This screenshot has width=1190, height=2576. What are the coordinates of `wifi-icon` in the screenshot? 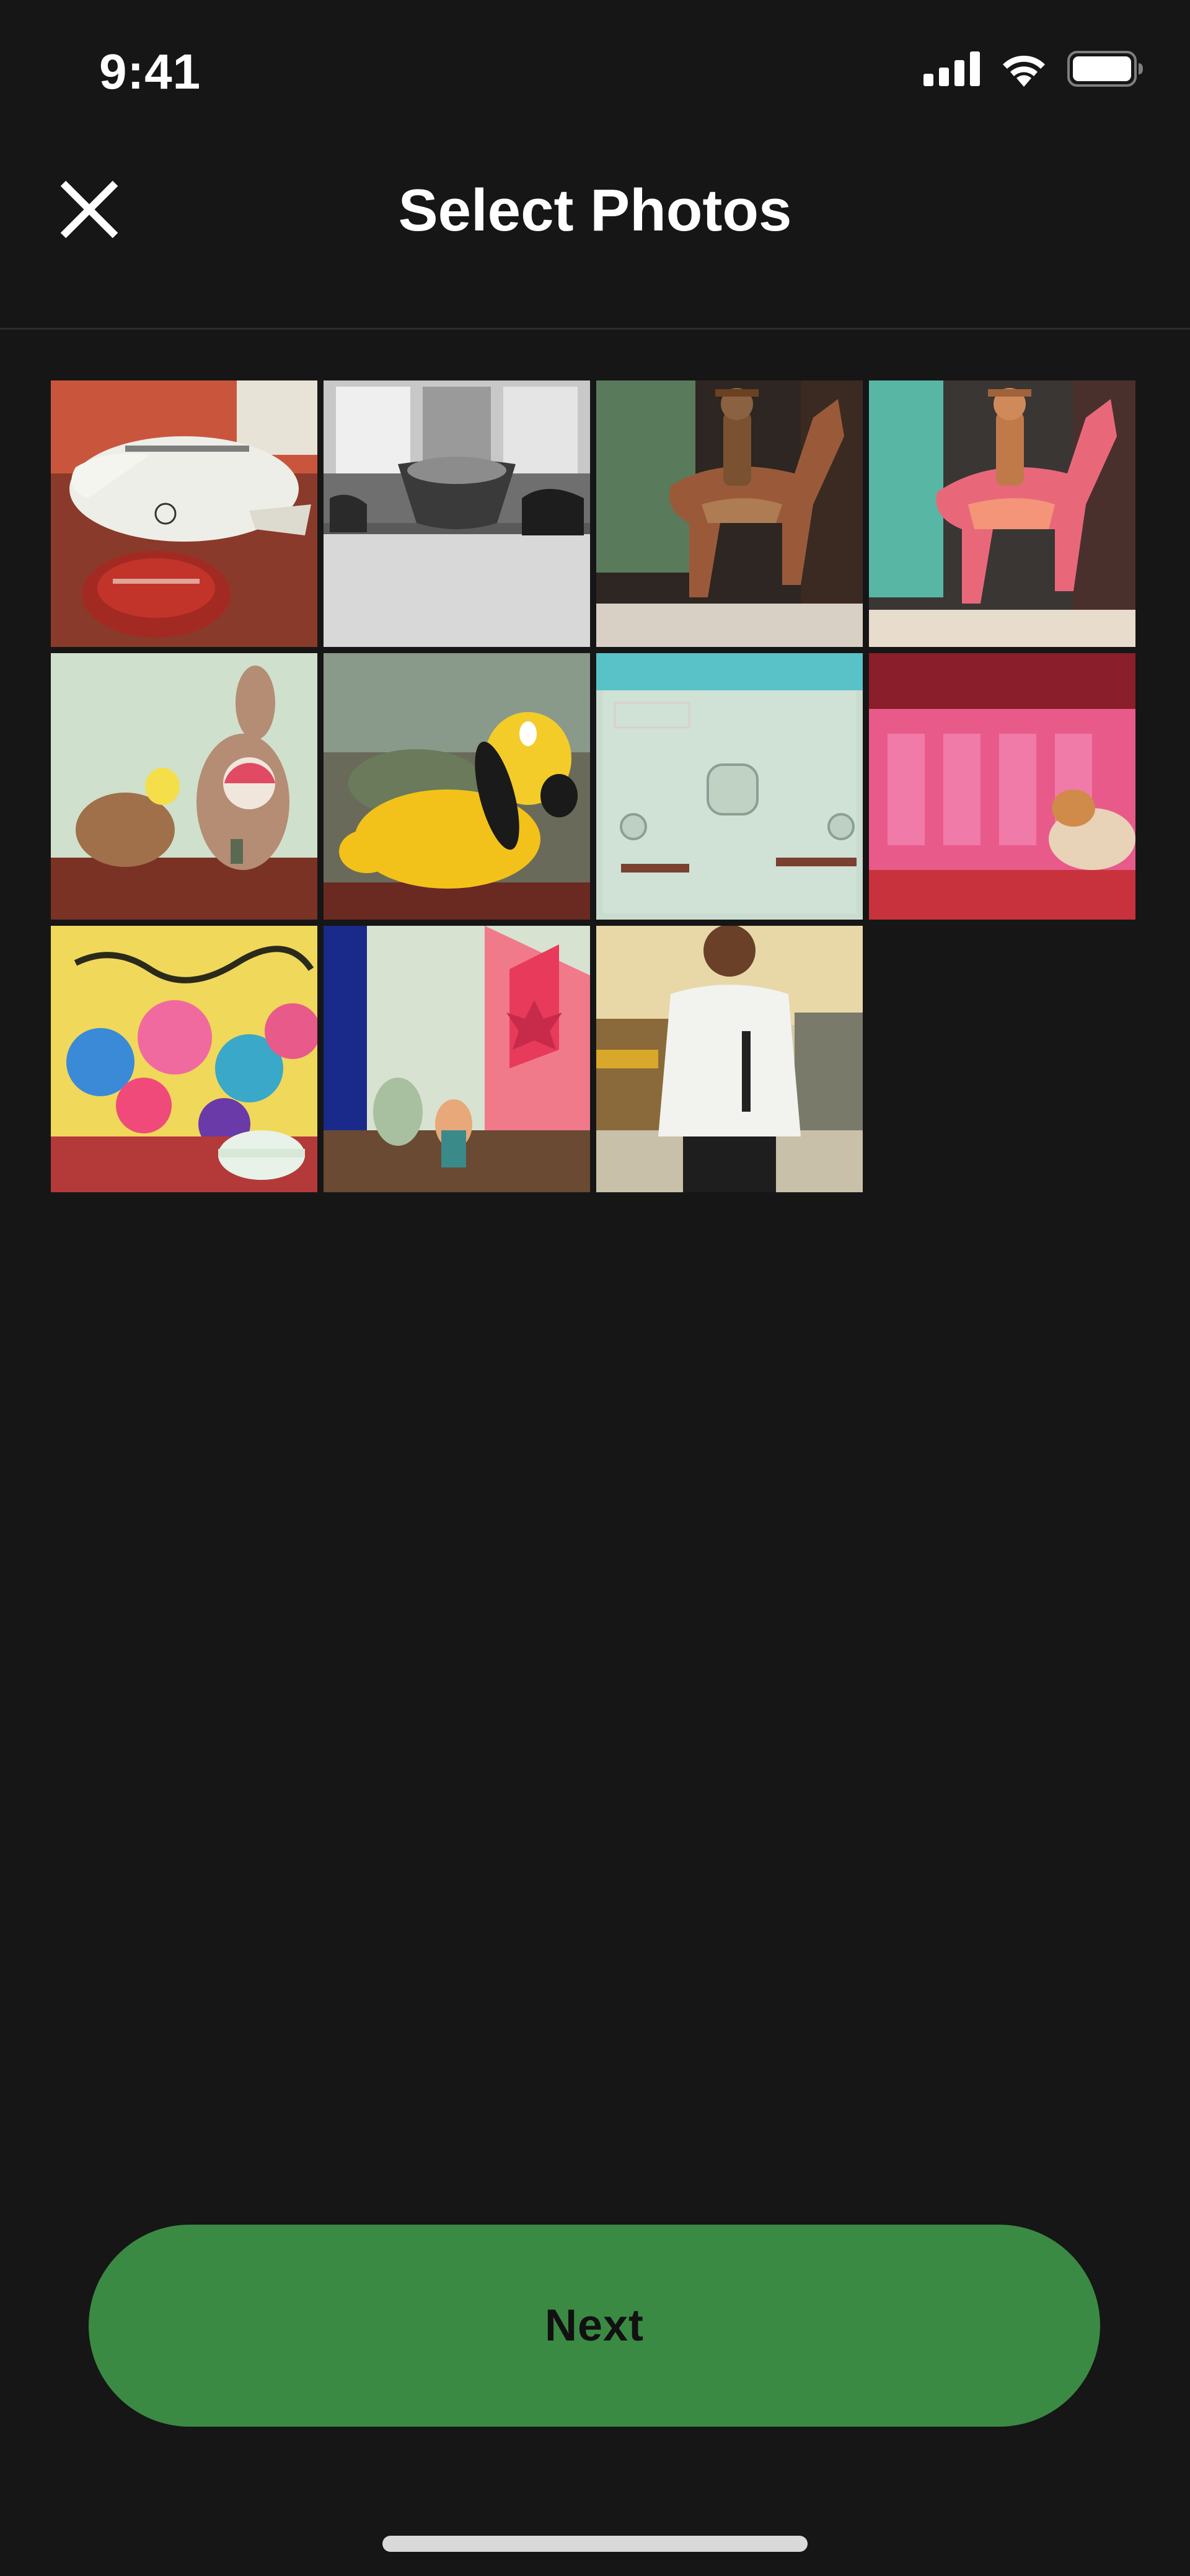 It's located at (1024, 71).